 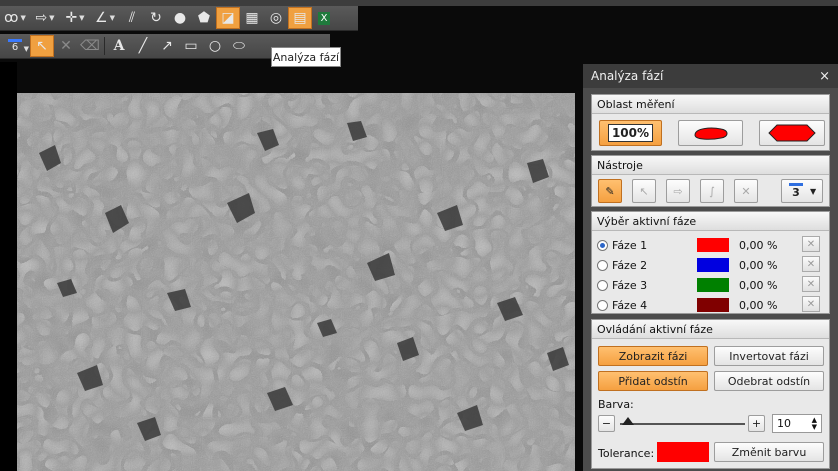 What do you see at coordinates (228, 18) in the screenshot?
I see `phase-analysis-icon: ◪` at bounding box center [228, 18].